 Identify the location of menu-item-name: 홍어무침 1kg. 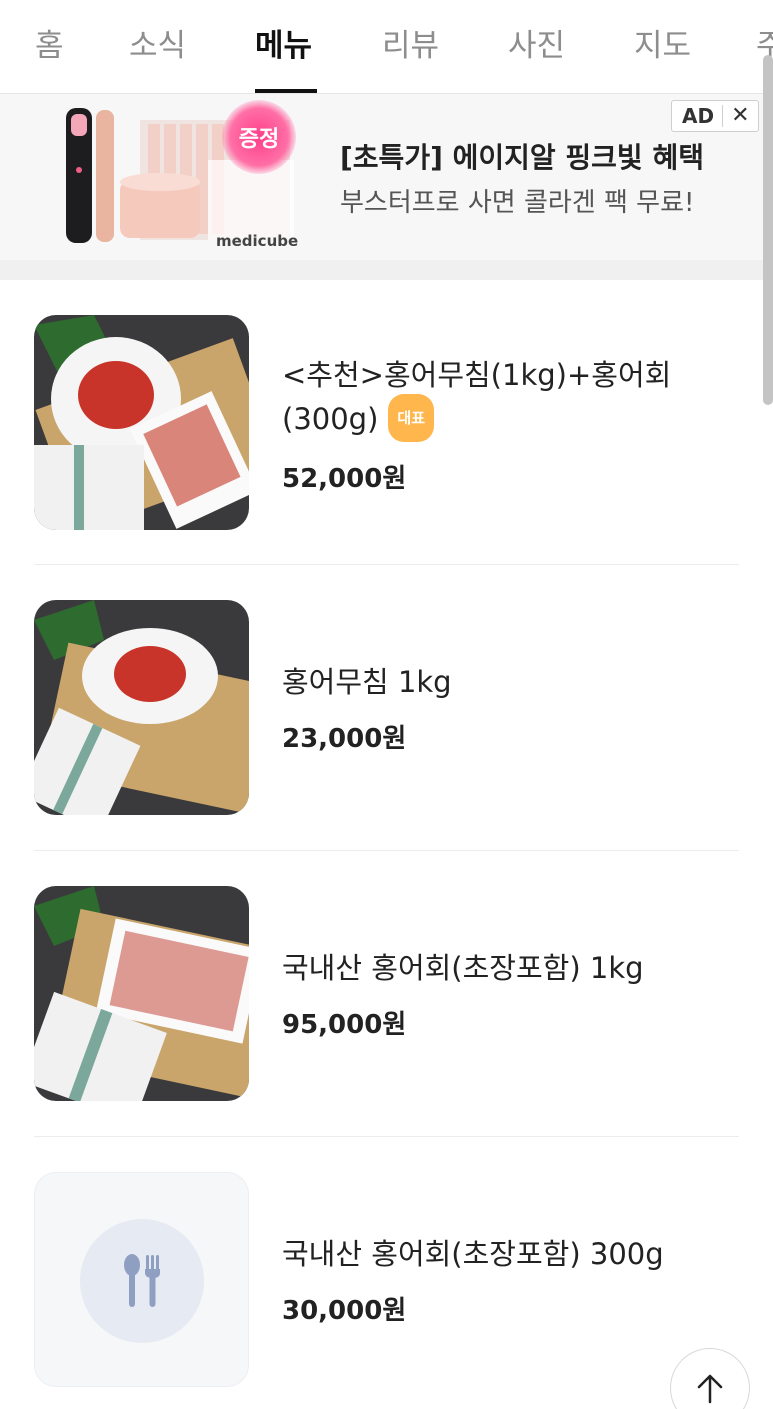
(367, 682).